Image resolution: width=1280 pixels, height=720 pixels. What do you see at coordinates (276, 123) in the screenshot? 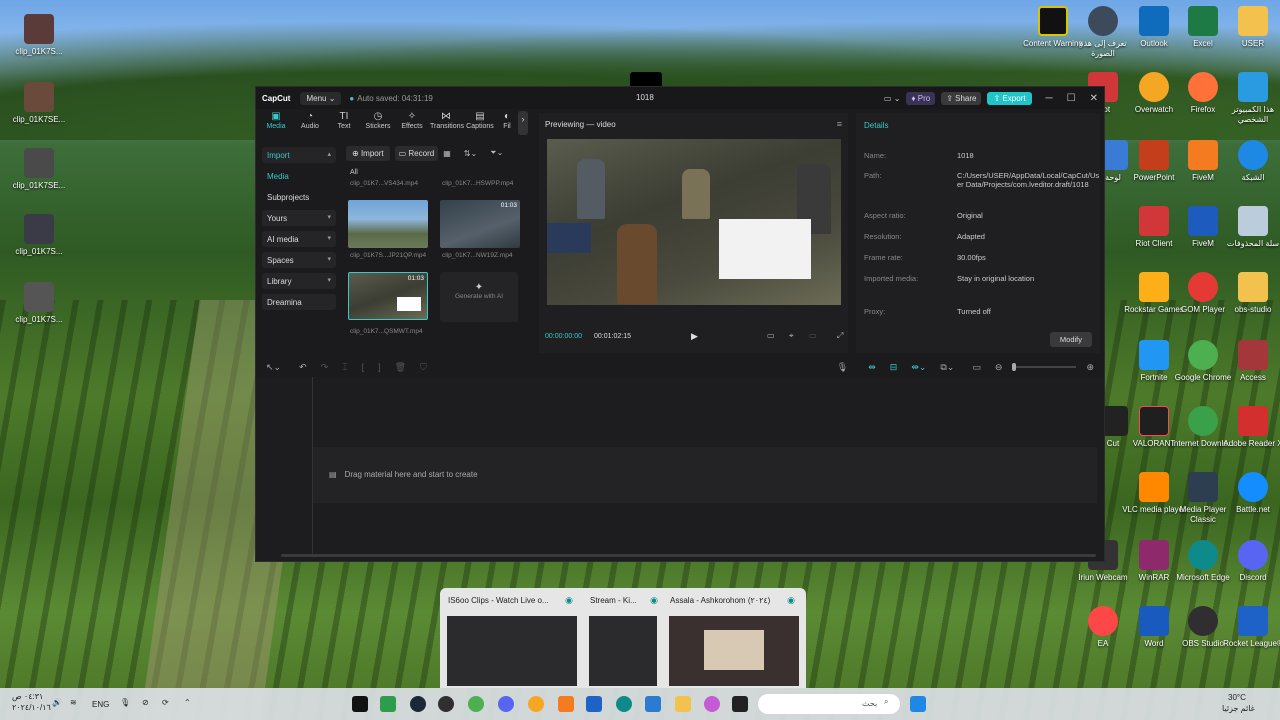
I see `tab-media: ▣ Media` at bounding box center [276, 123].